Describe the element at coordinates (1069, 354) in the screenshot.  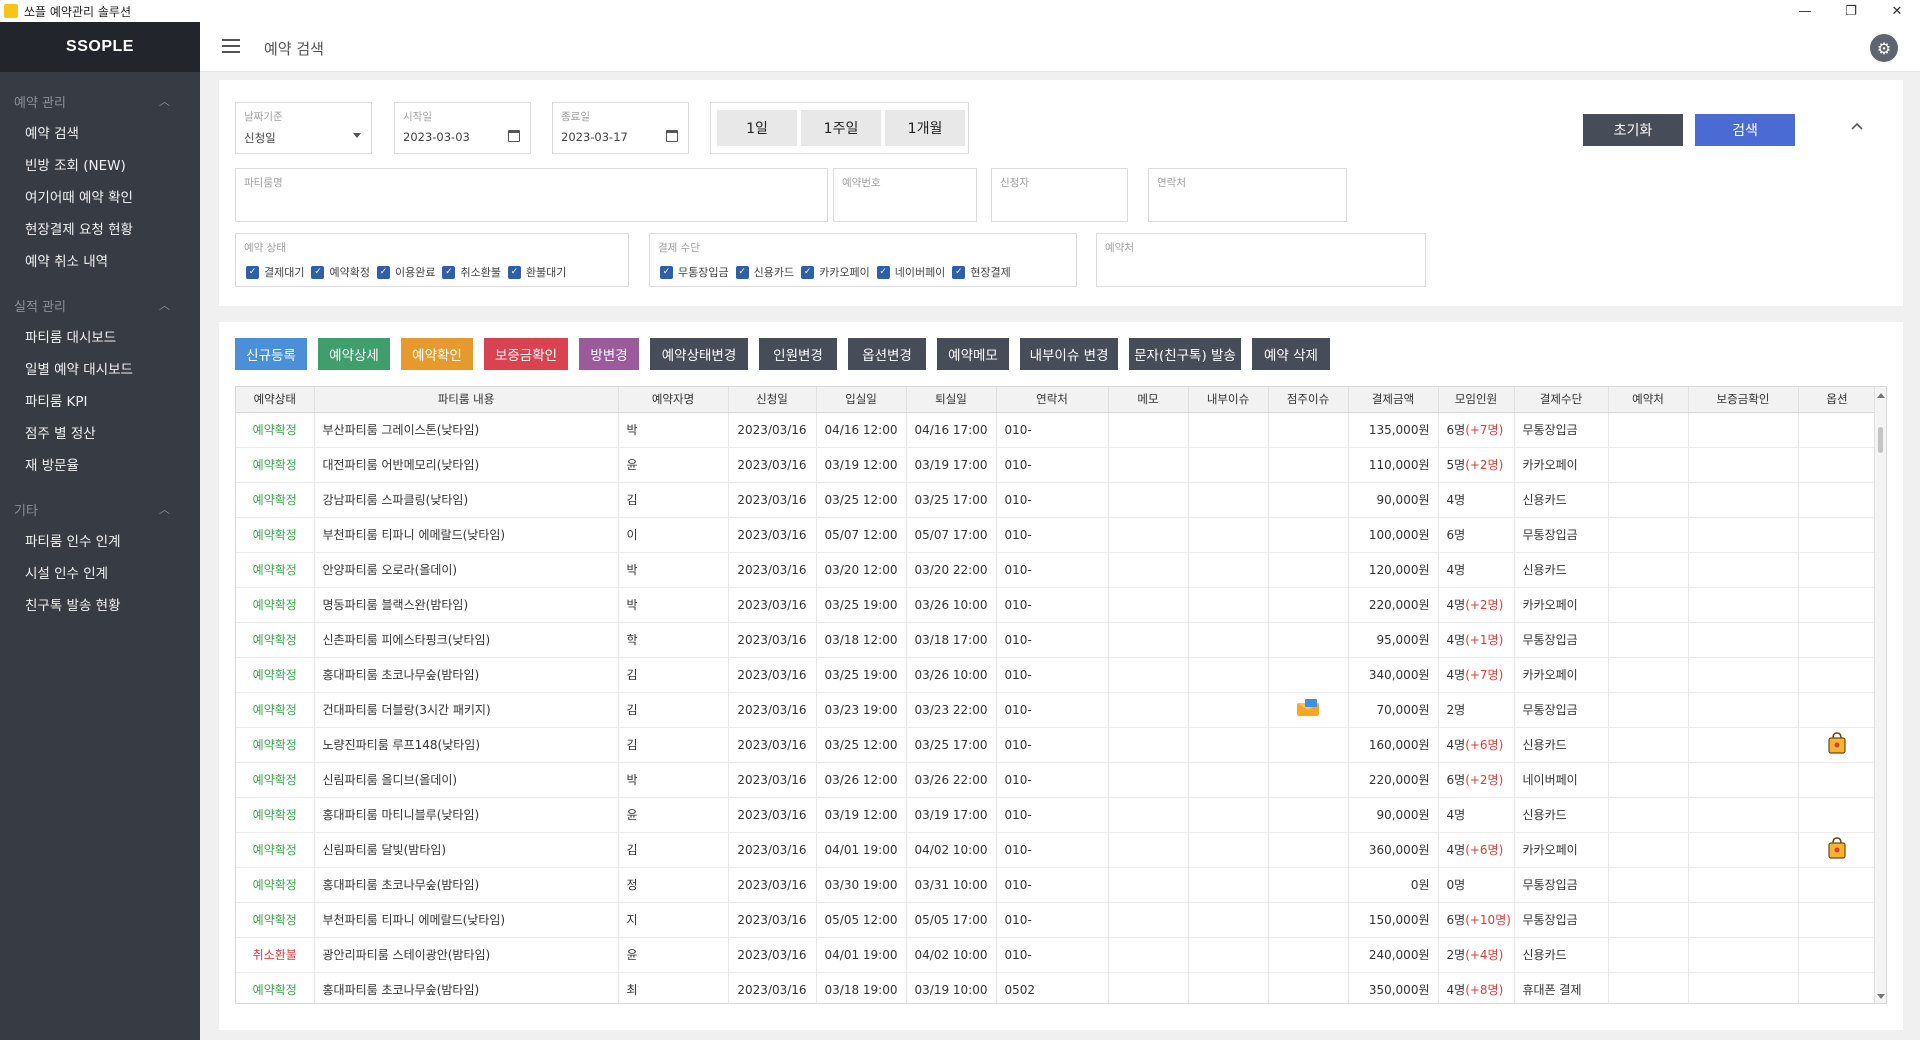
I see `internal-issue-button: 내부이슈 변경` at that location.